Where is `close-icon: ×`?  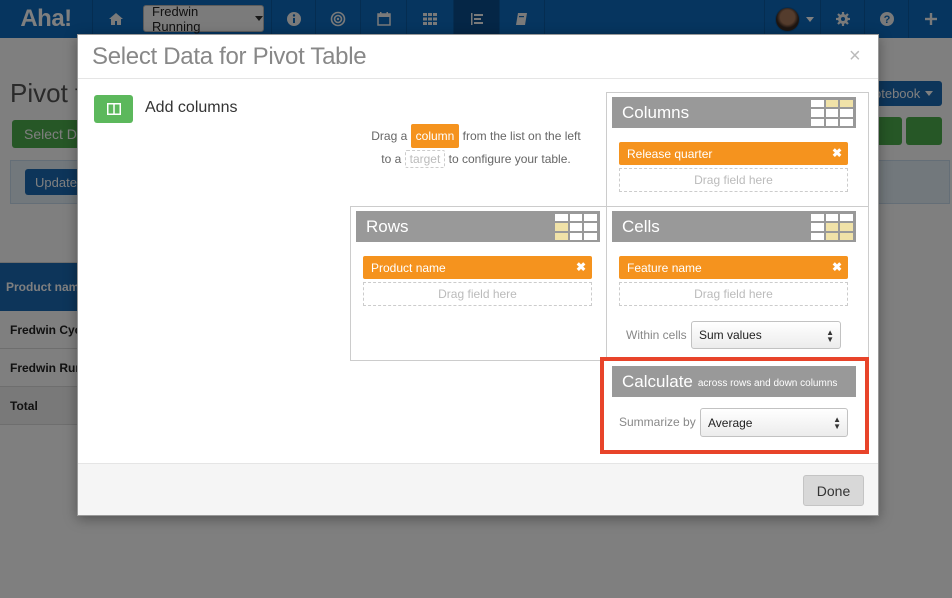
close-icon: × is located at coordinates (855, 56).